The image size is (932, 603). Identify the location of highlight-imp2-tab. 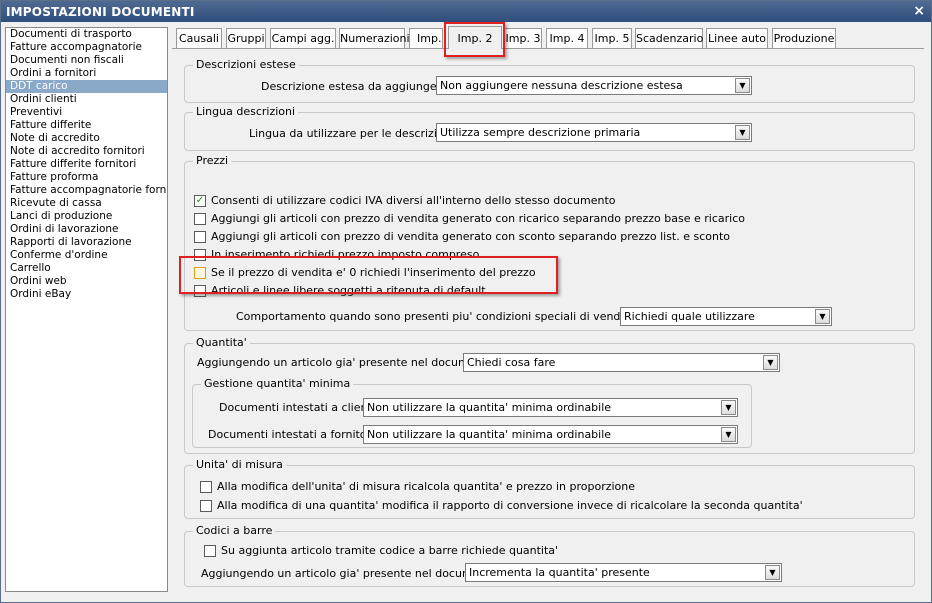
(474, 39).